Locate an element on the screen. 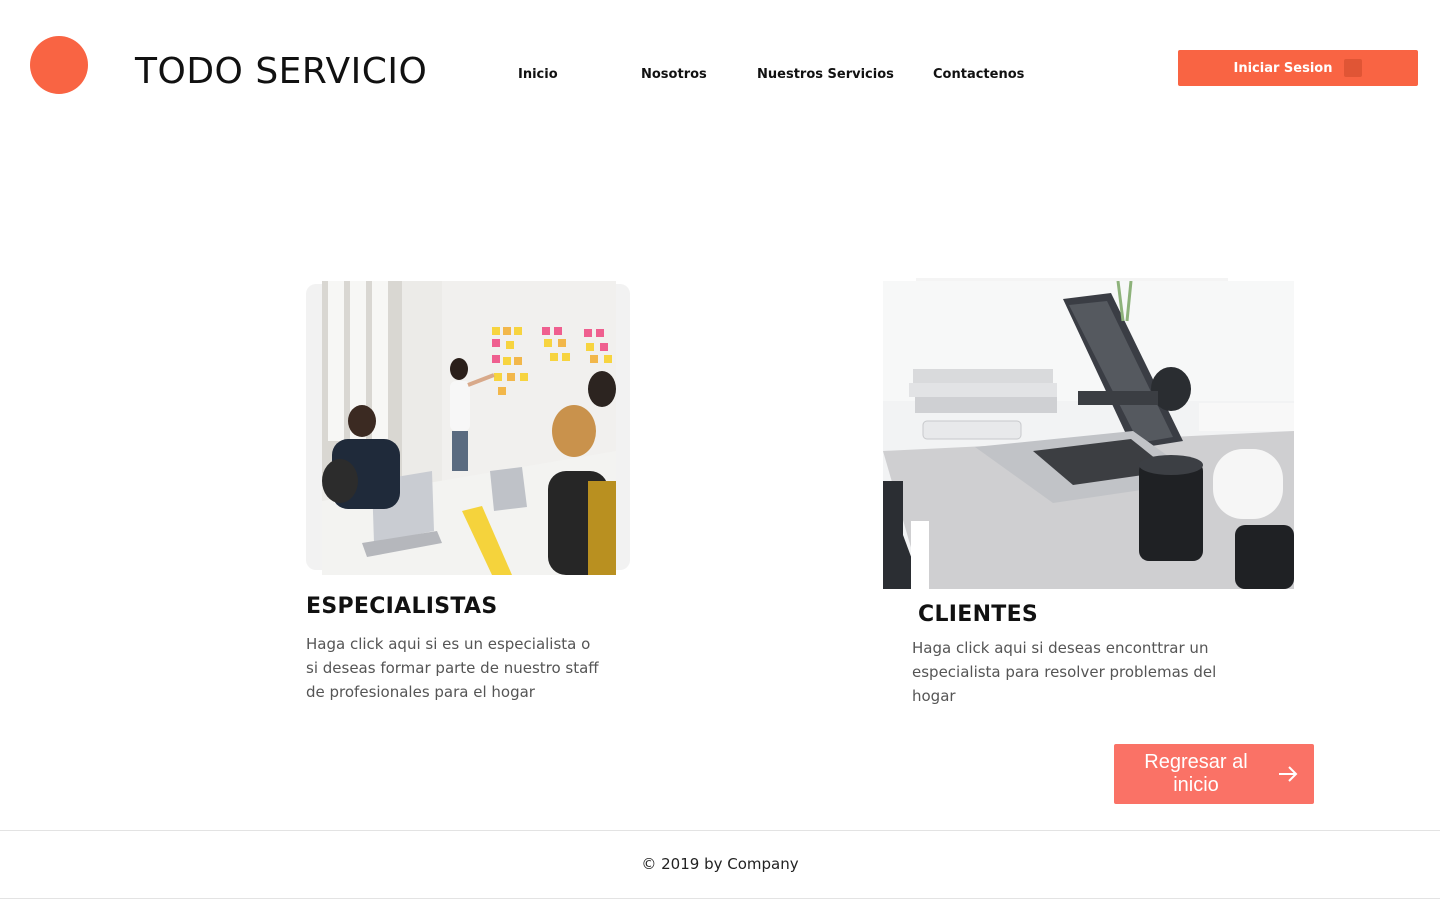 The height and width of the screenshot is (900, 1440). nav-item-contactenos: Contactenos is located at coordinates (978, 74).